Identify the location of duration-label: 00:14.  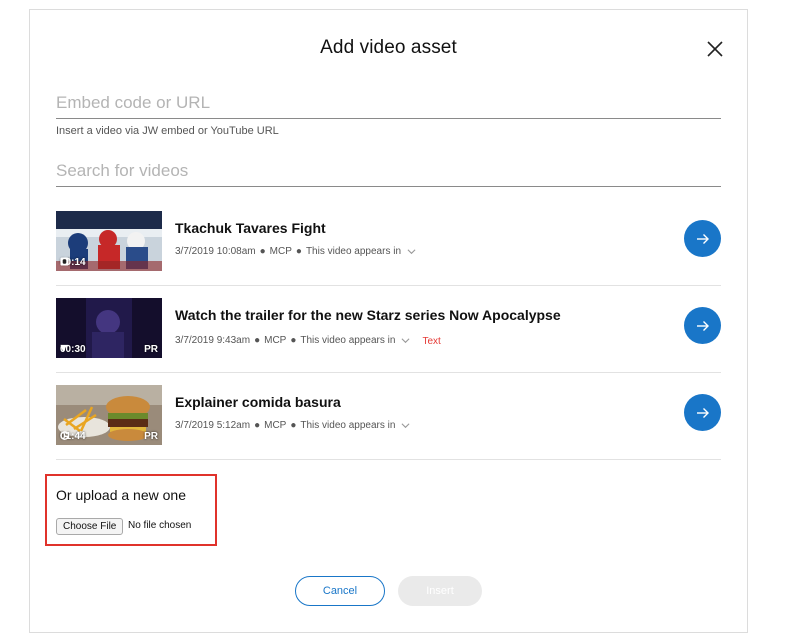
(73, 262).